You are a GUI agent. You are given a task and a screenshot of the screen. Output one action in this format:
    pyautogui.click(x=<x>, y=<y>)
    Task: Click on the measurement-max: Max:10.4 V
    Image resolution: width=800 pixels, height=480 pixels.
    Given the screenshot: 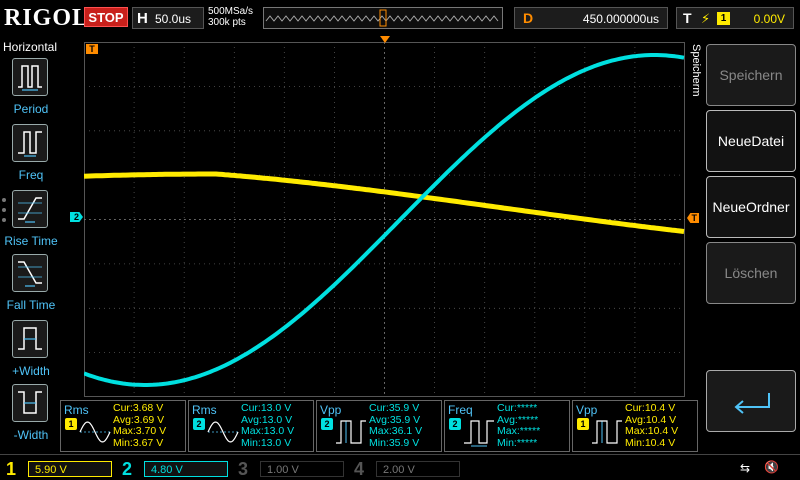 What is the action you would take?
    pyautogui.click(x=652, y=431)
    